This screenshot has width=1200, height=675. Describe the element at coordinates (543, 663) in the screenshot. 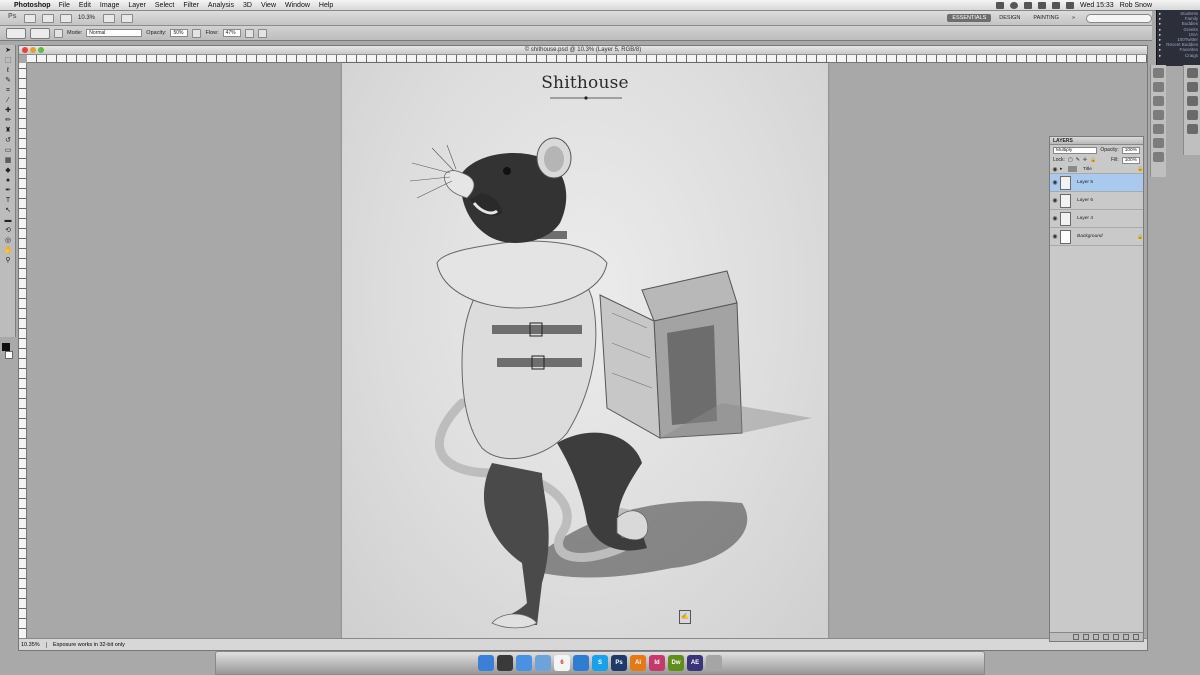

I see `mail-icon` at that location.